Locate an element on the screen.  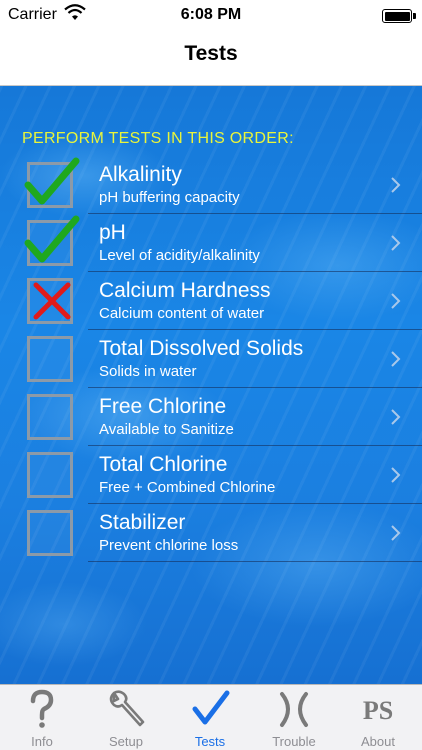
tab-bar: Info Setup Tests Trouble PS About is located at coordinates (211, 717).